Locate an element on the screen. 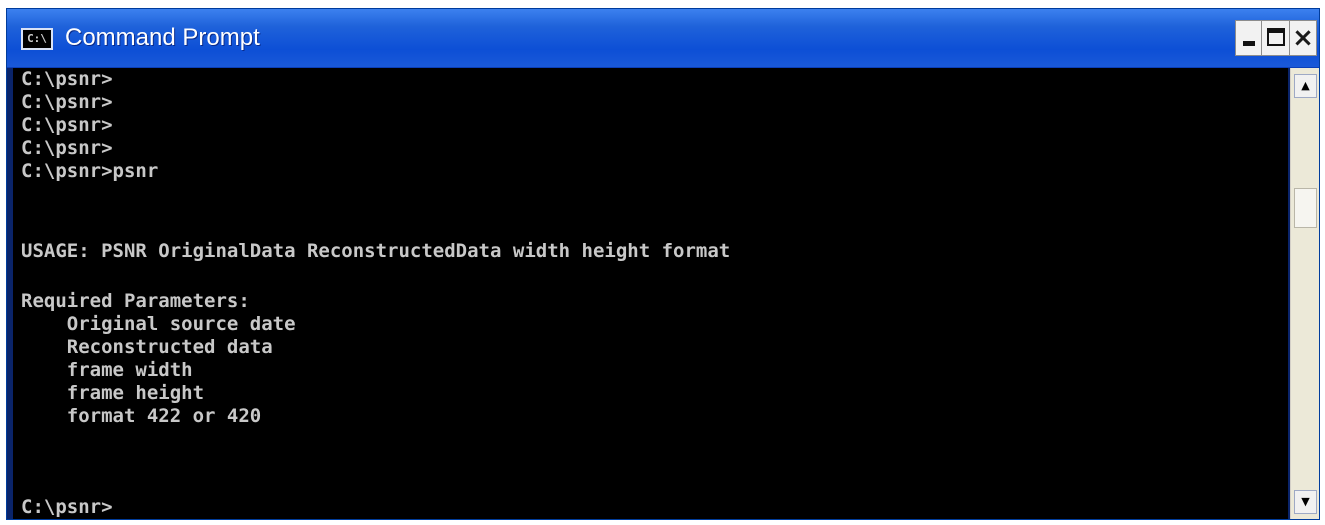  command-prompt-icon: C:\ is located at coordinates (37, 39).